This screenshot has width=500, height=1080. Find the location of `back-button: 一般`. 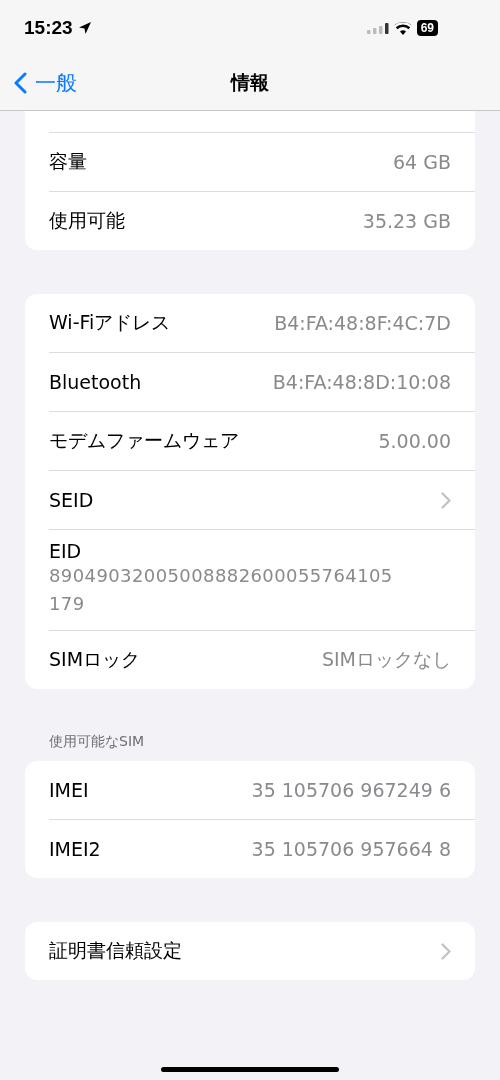

back-button: 一般 is located at coordinates (45, 83).